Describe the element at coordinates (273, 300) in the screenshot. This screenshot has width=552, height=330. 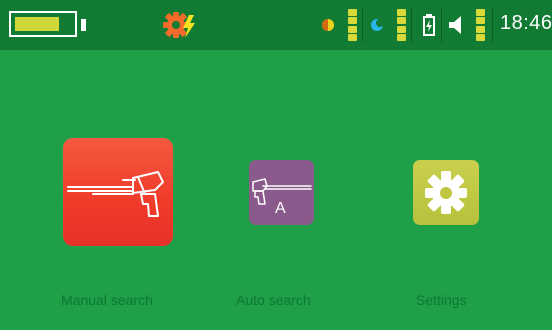
I see `auto-search-label: Auto search` at that location.